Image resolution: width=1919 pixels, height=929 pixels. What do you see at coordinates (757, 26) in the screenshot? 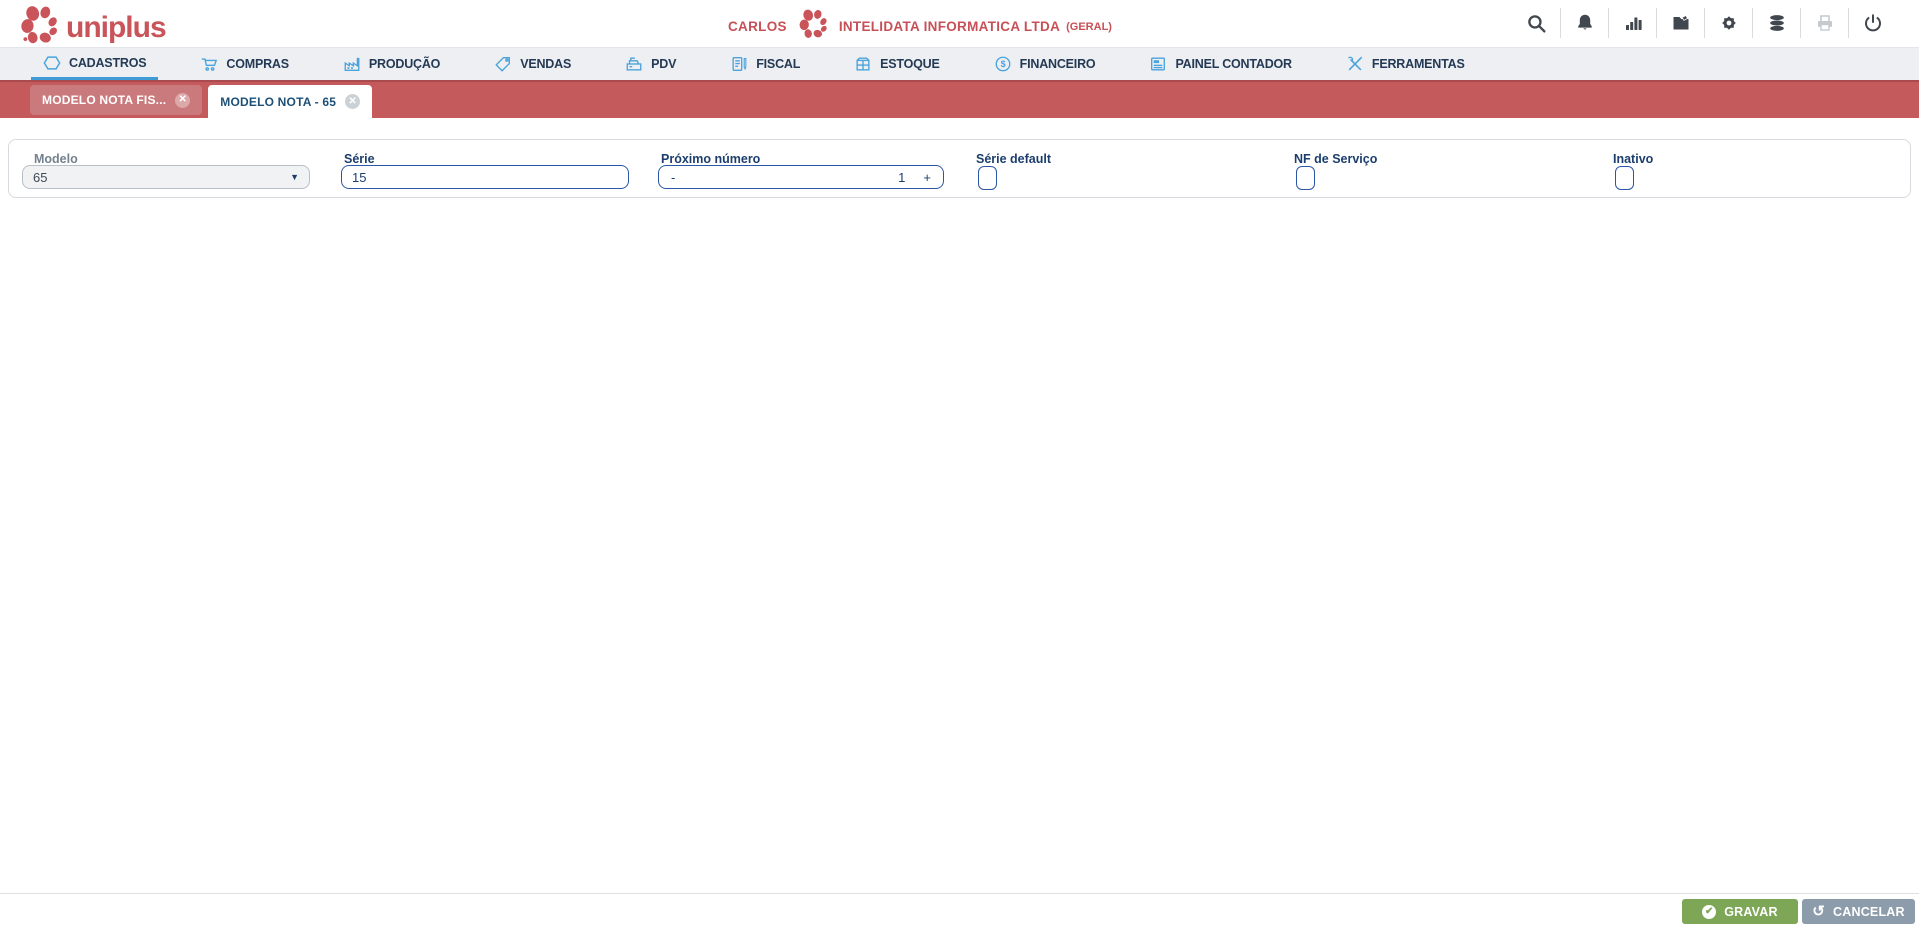
I see `user-name: CARLOS` at bounding box center [757, 26].